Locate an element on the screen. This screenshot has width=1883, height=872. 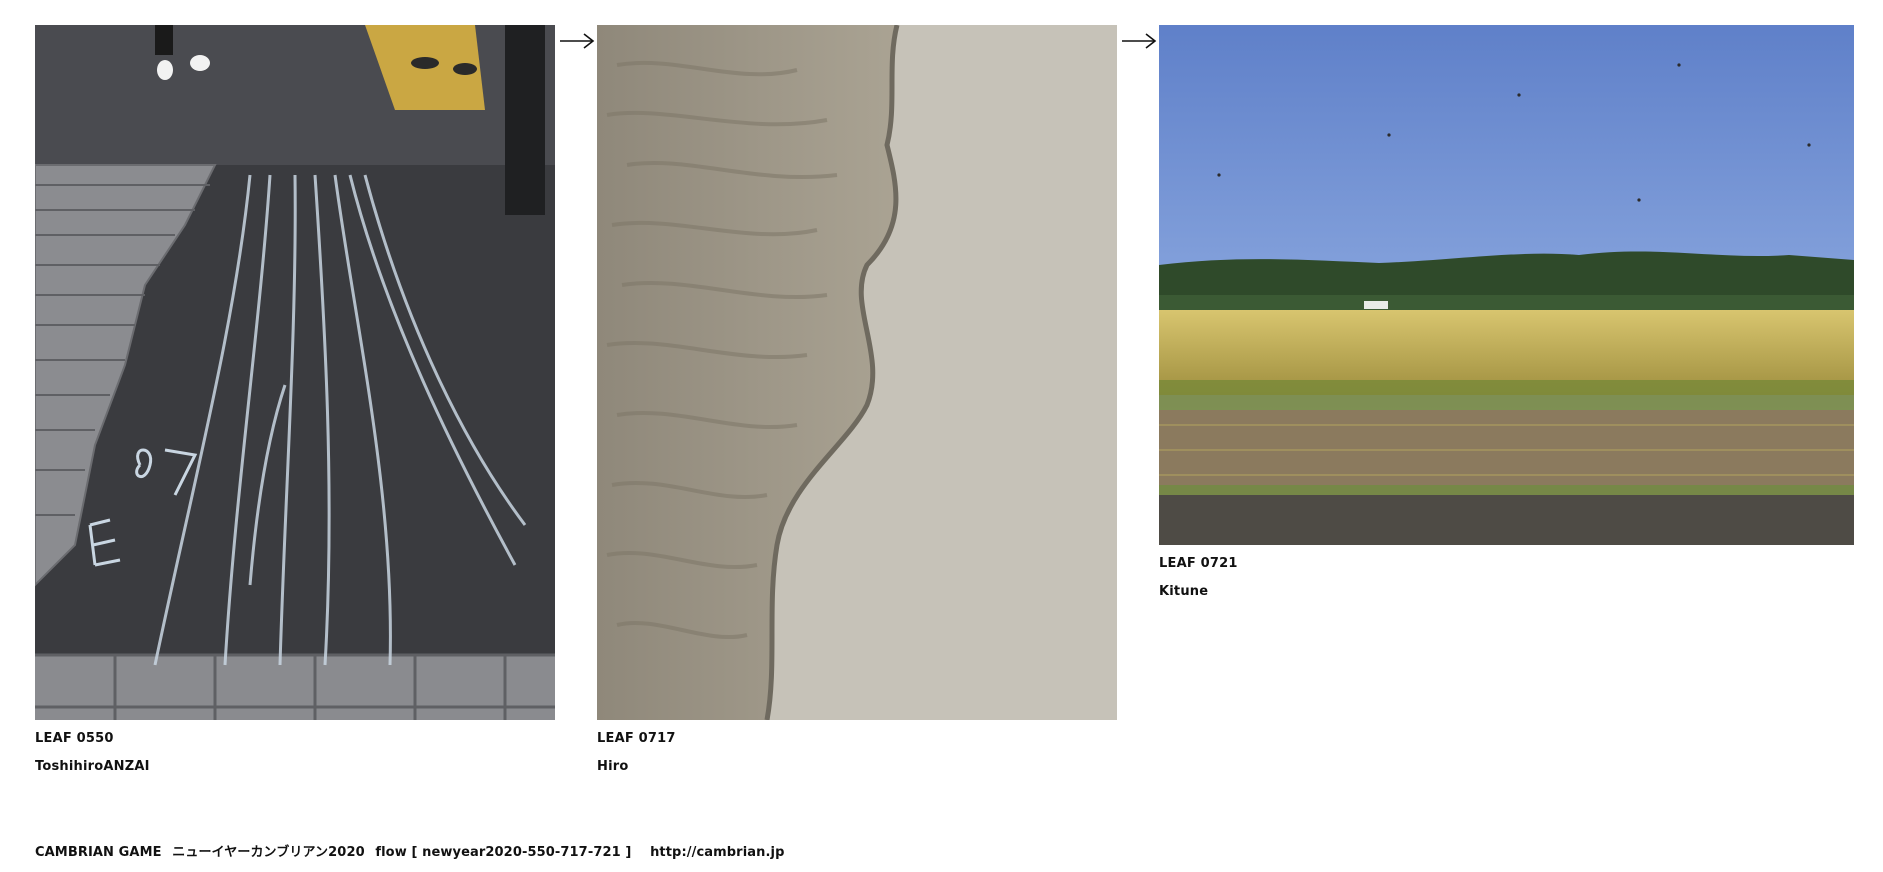
leaf-id: LEAF 0717 is located at coordinates (636, 738).